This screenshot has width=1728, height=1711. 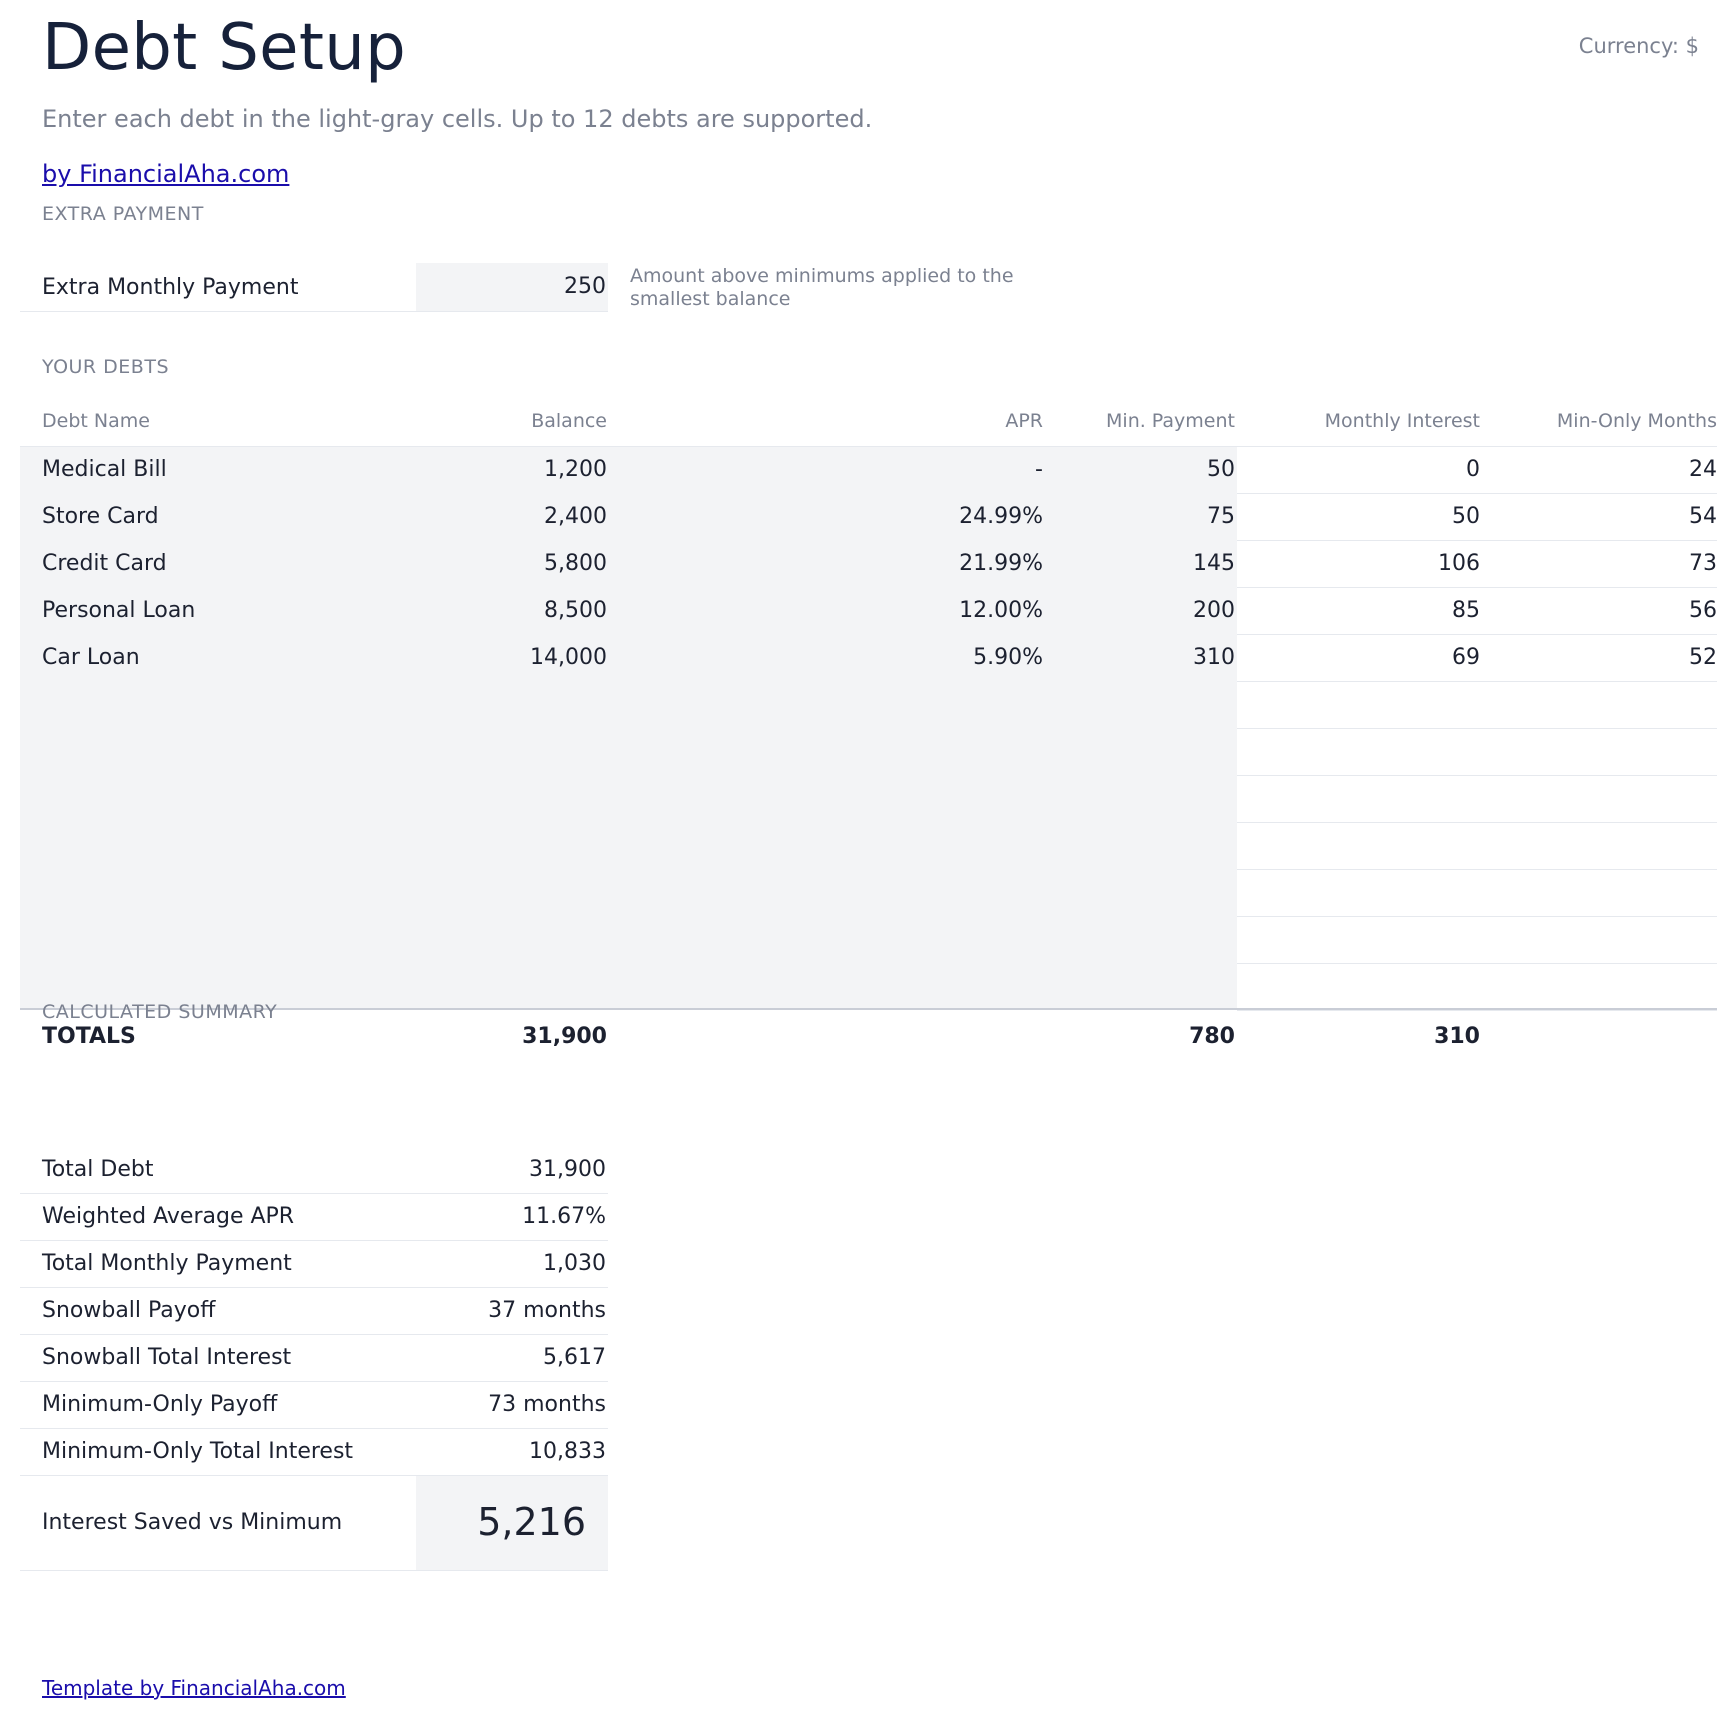 What do you see at coordinates (314, 1405) in the screenshot?
I see `summary-row: Minimum-Only Payoff 73 months` at bounding box center [314, 1405].